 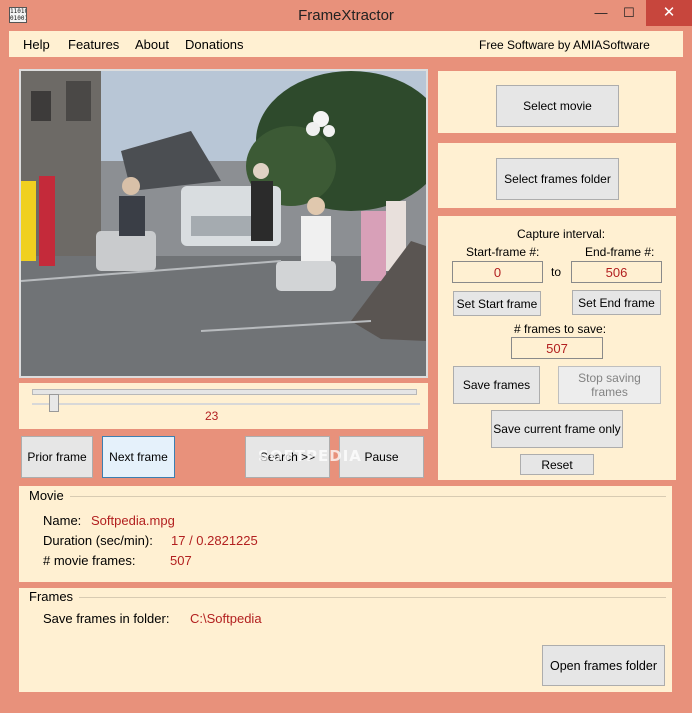 I want to click on save-current-frame-button: Save current frame only, so click(x=557, y=429).